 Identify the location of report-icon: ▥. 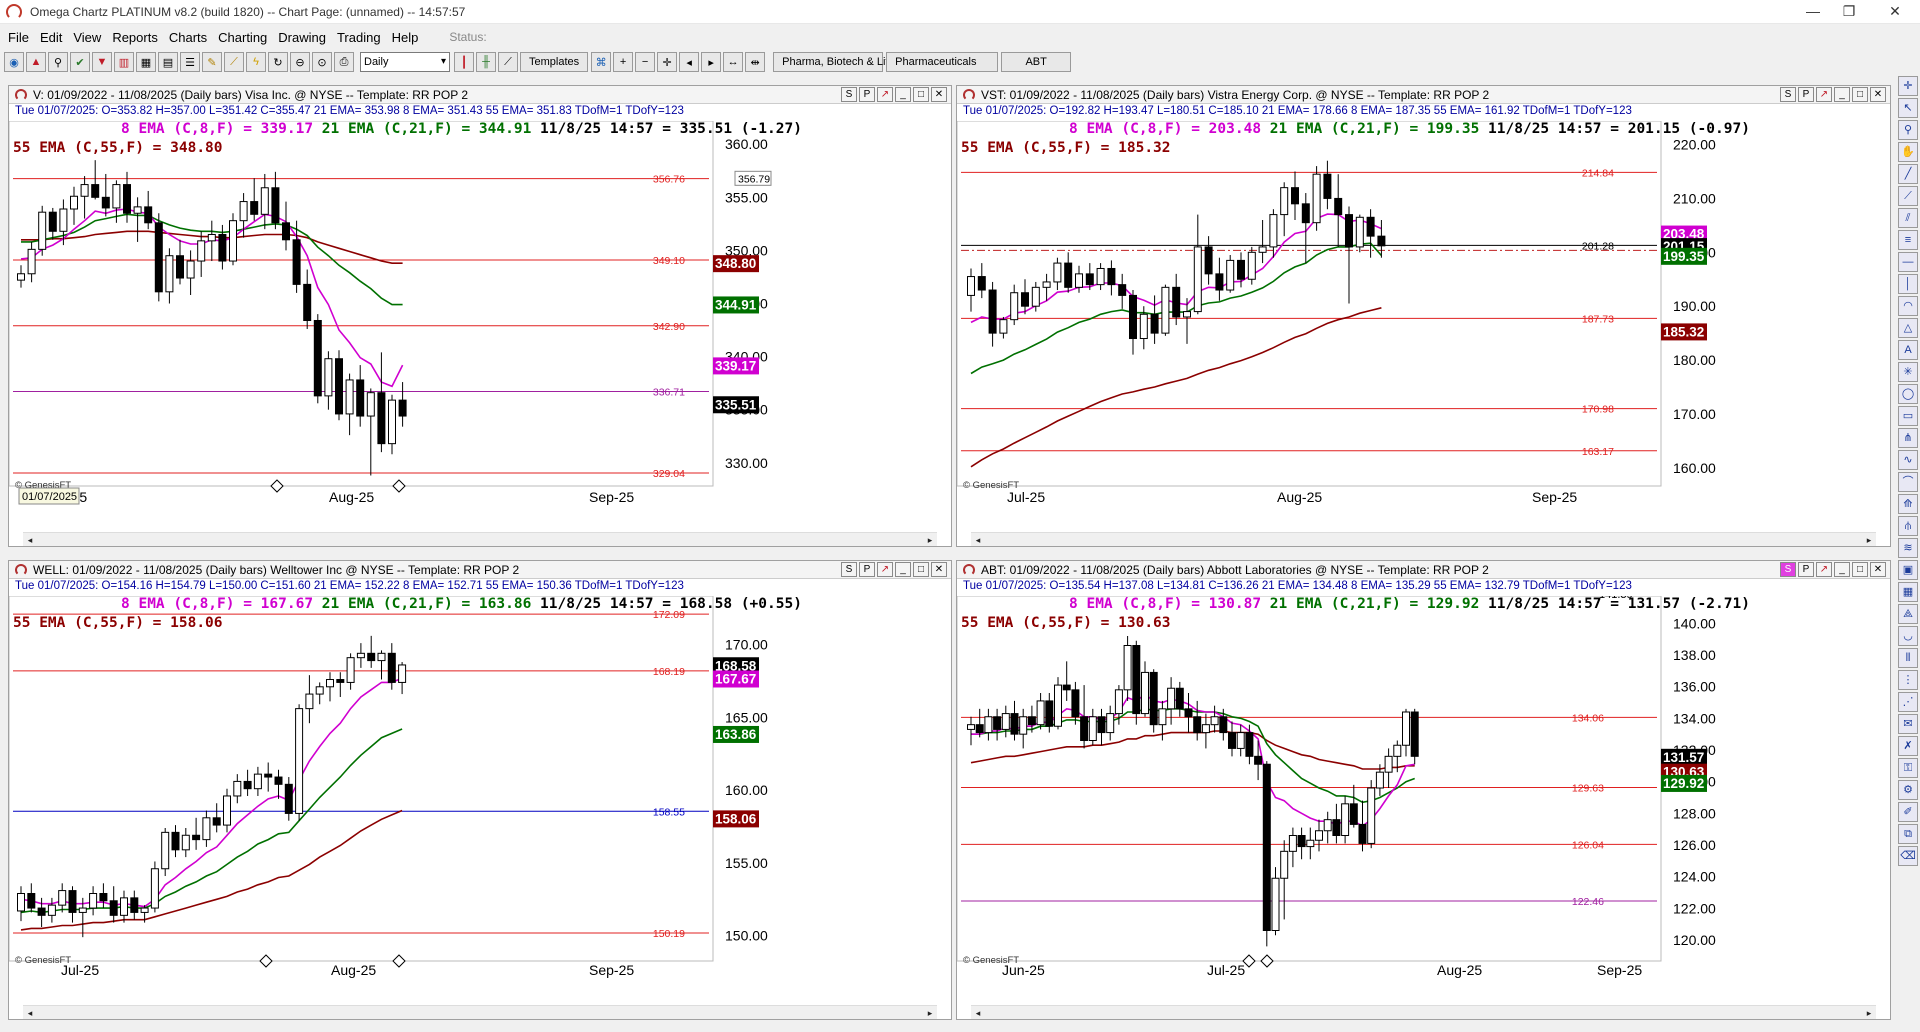
(124, 62).